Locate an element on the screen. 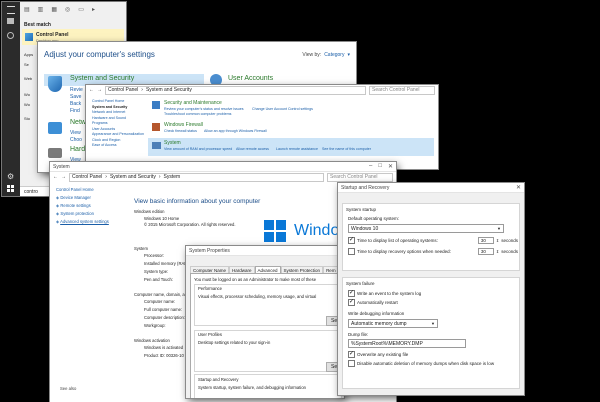 Image resolution: width=600 pixels, height=402 pixels. filter-apps-icon: ▥ is located at coordinates (41, 9).